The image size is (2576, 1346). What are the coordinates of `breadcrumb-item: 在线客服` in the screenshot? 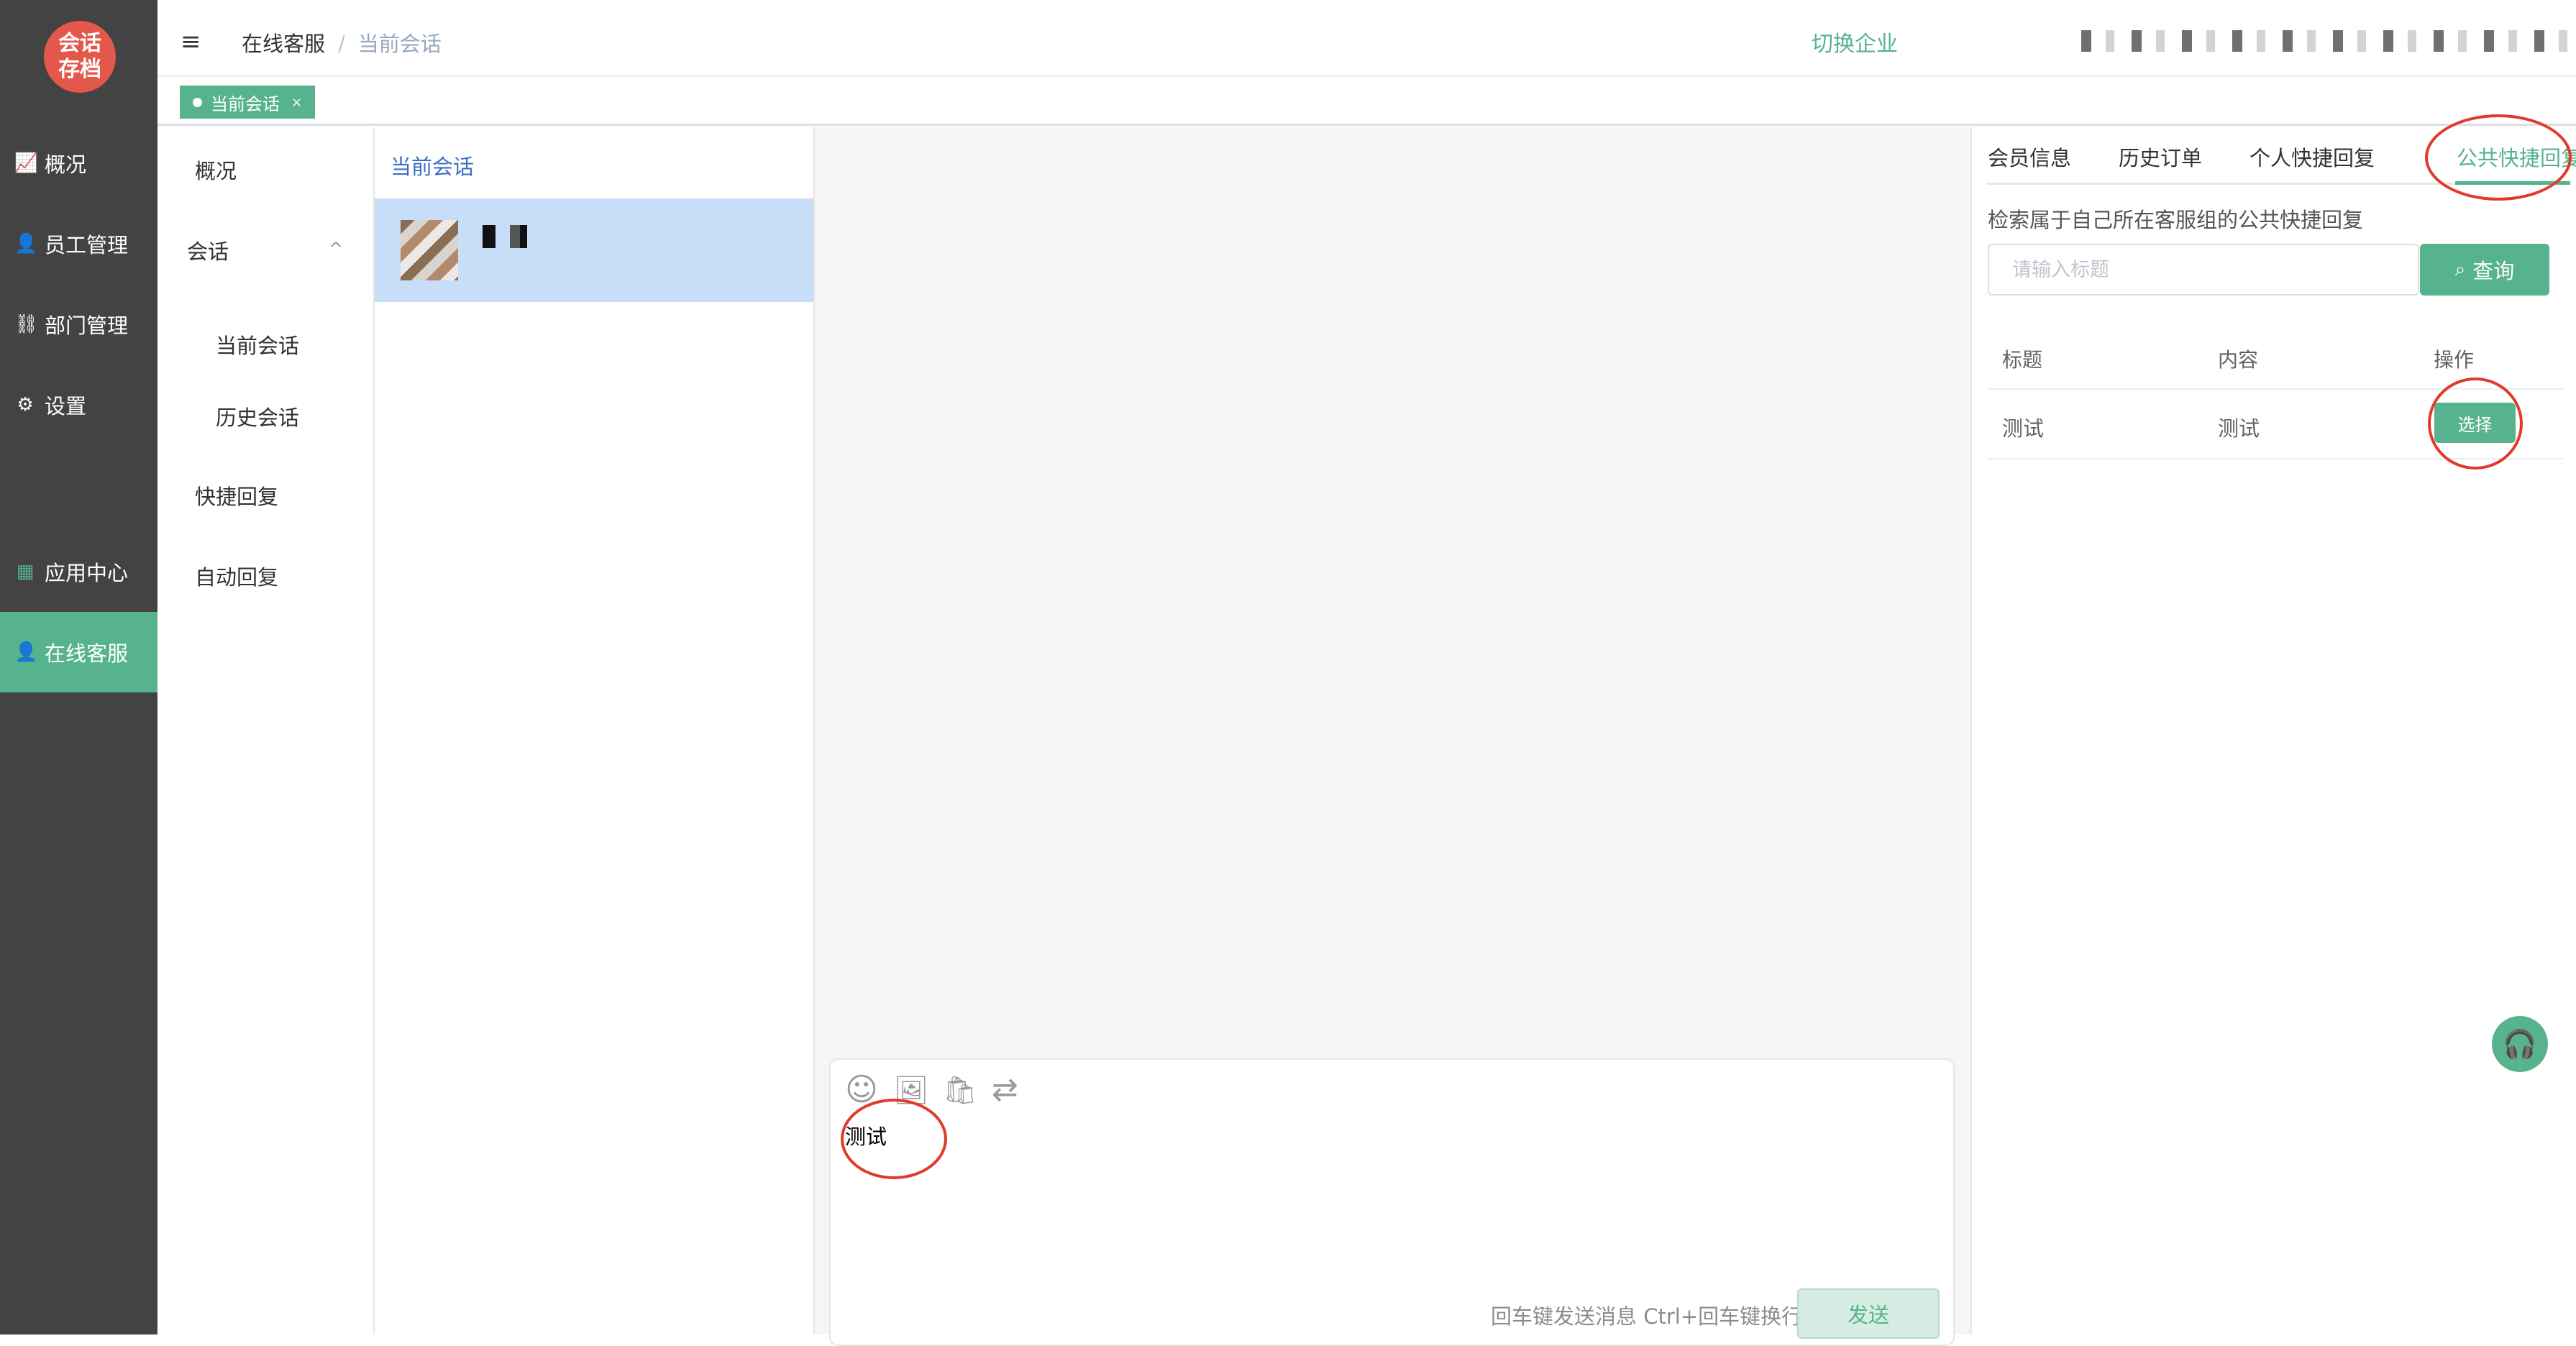 It's located at (283, 44).